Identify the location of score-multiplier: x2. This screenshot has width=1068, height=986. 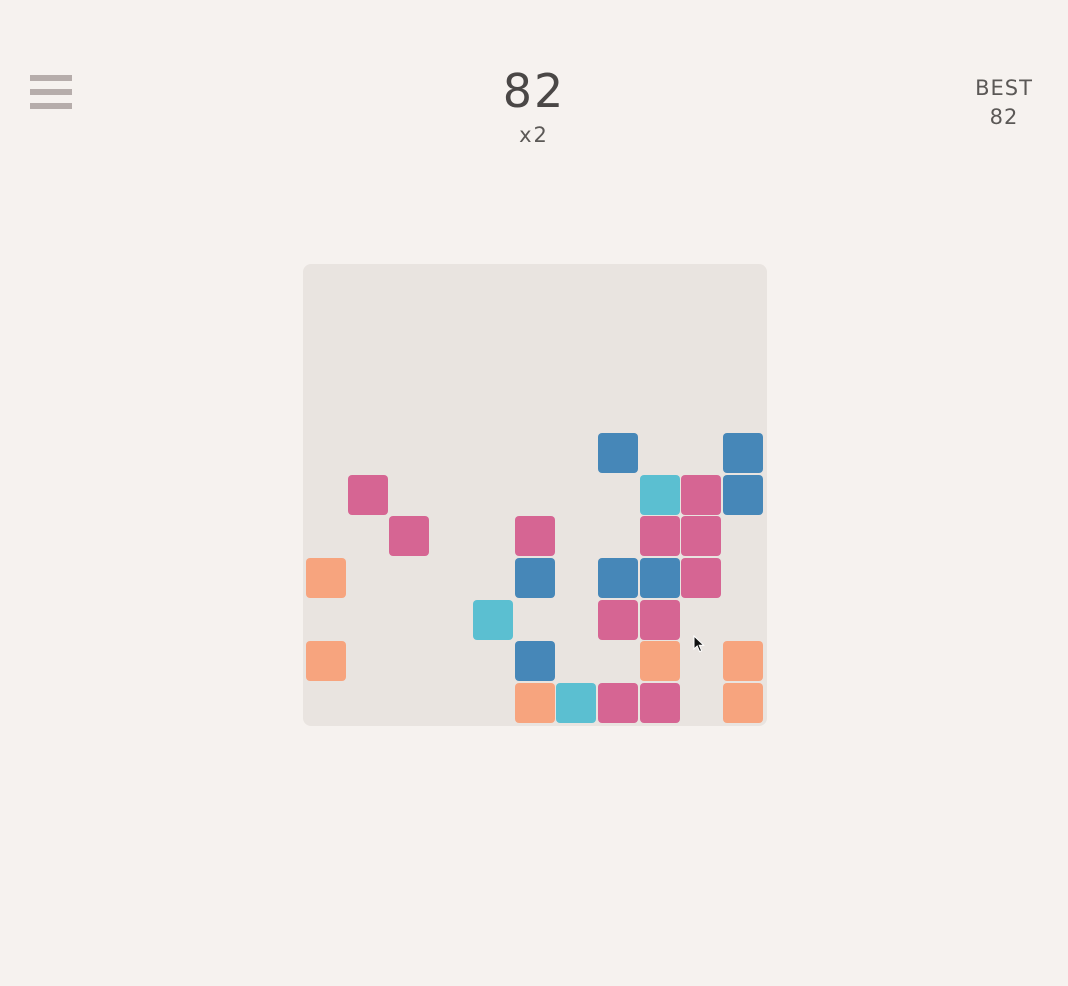
(534, 135).